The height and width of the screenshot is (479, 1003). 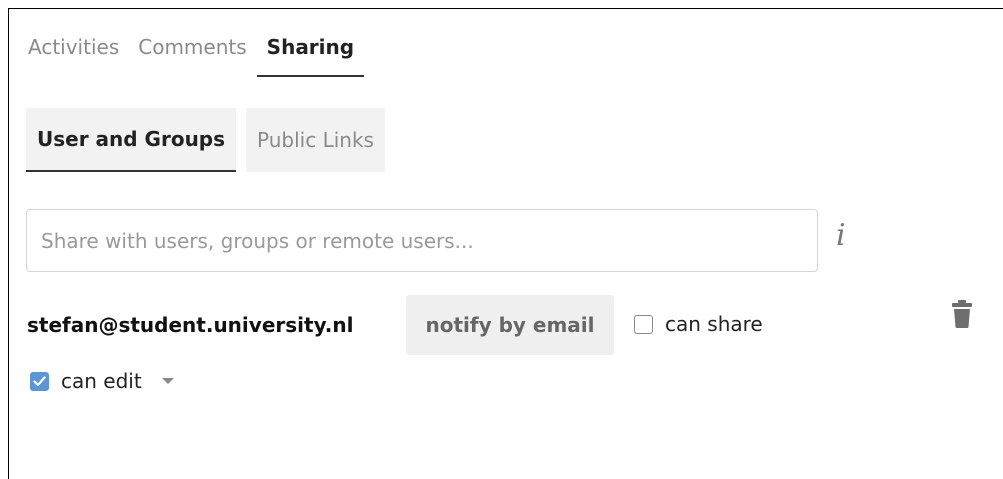 I want to click on subtab-users-groups: User and Groups, so click(x=131, y=140).